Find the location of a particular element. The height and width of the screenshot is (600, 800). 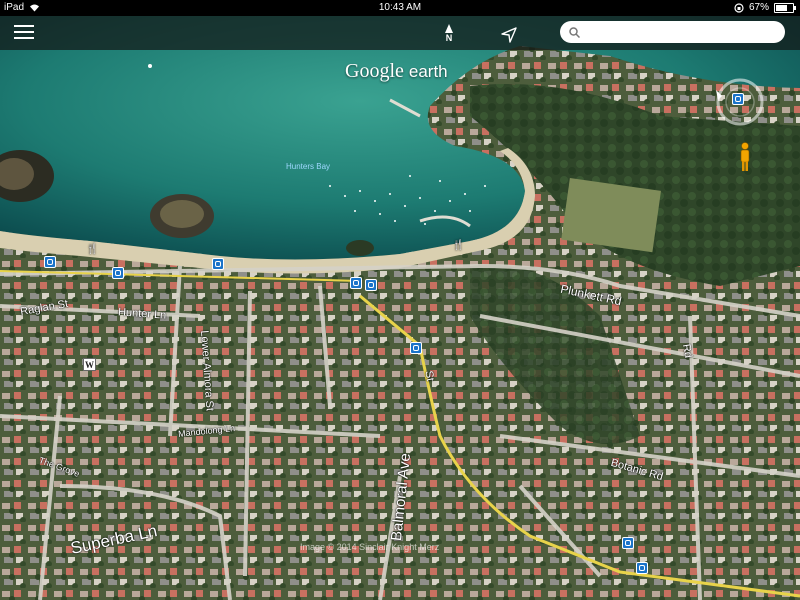

menu-button is located at coordinates (24, 33).